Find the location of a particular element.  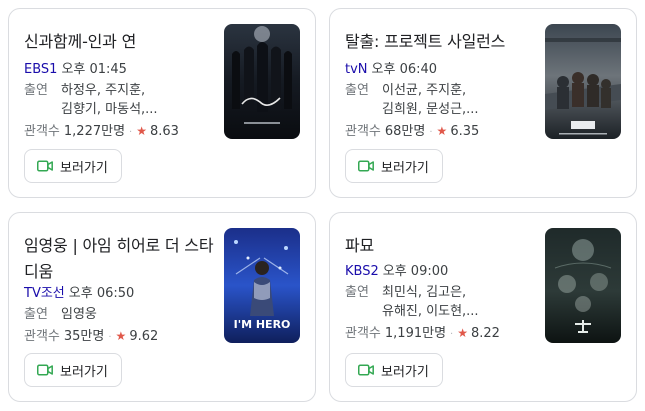

cast-line: 하정우, 주지훈, is located at coordinates (103, 90).